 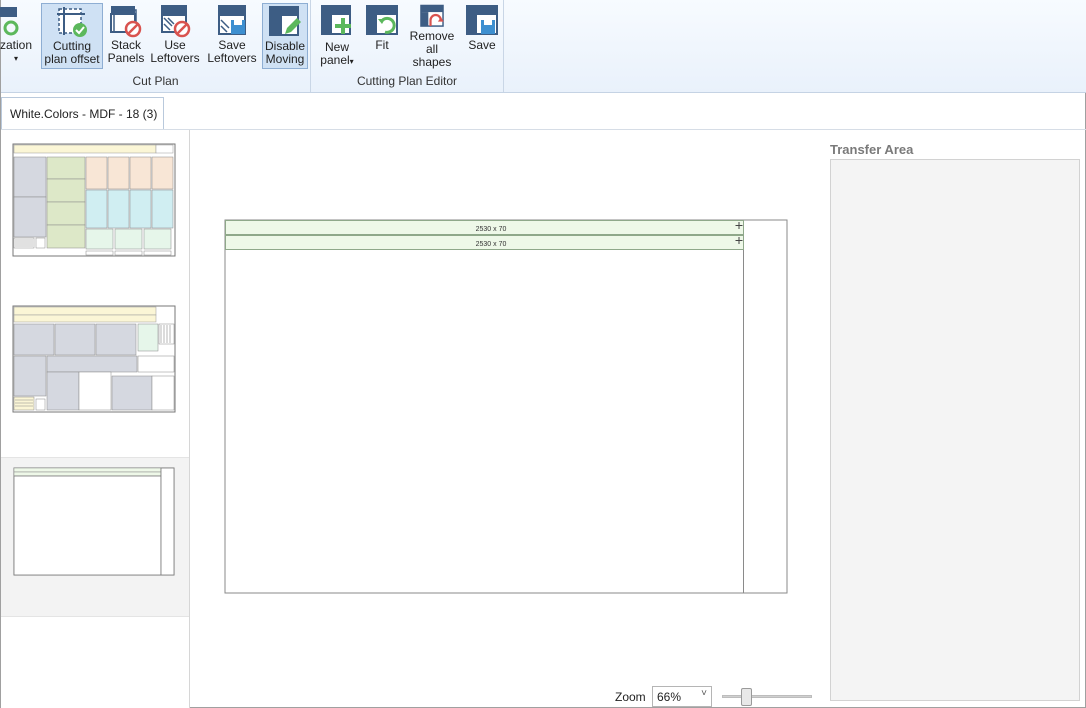 What do you see at coordinates (482, 36) in the screenshot?
I see `save-button: Save` at bounding box center [482, 36].